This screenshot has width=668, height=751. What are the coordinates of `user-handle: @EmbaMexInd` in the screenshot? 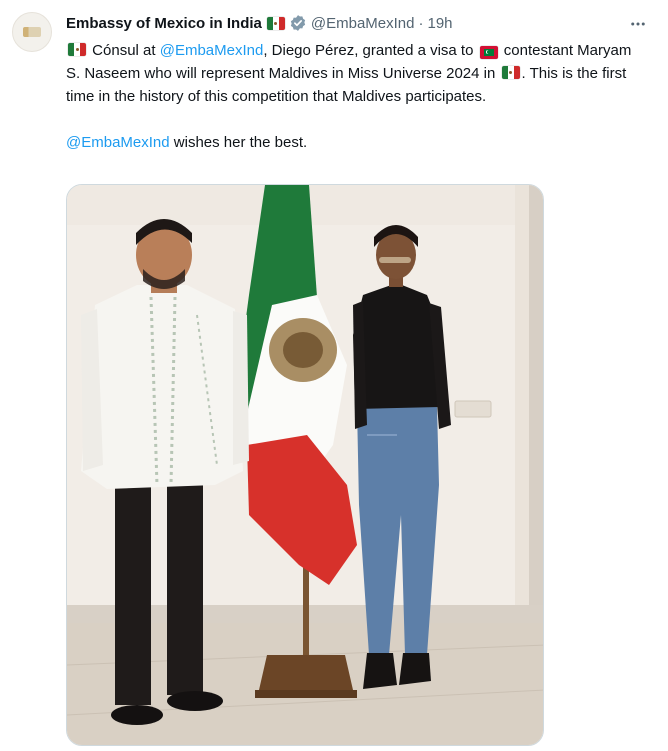 It's located at (363, 23).